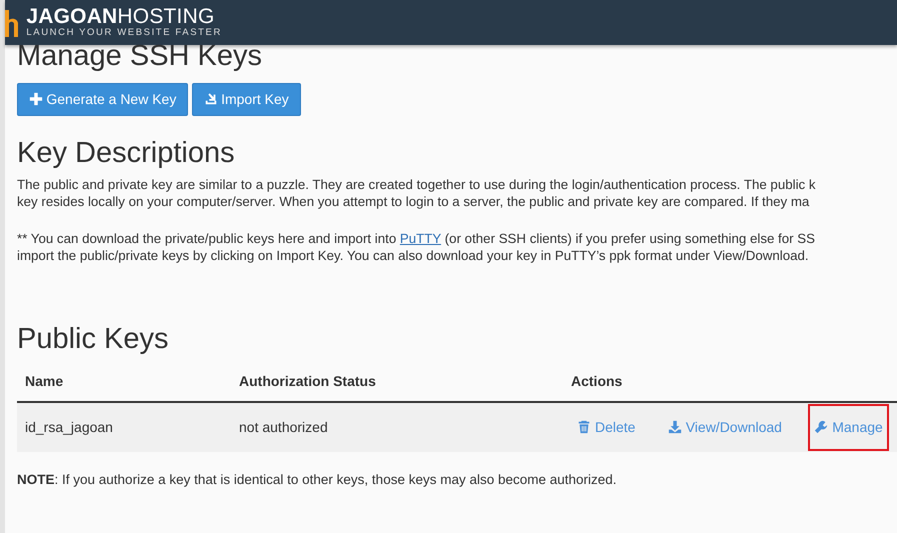  Describe the element at coordinates (821, 427) in the screenshot. I see `wrench-icon` at that location.